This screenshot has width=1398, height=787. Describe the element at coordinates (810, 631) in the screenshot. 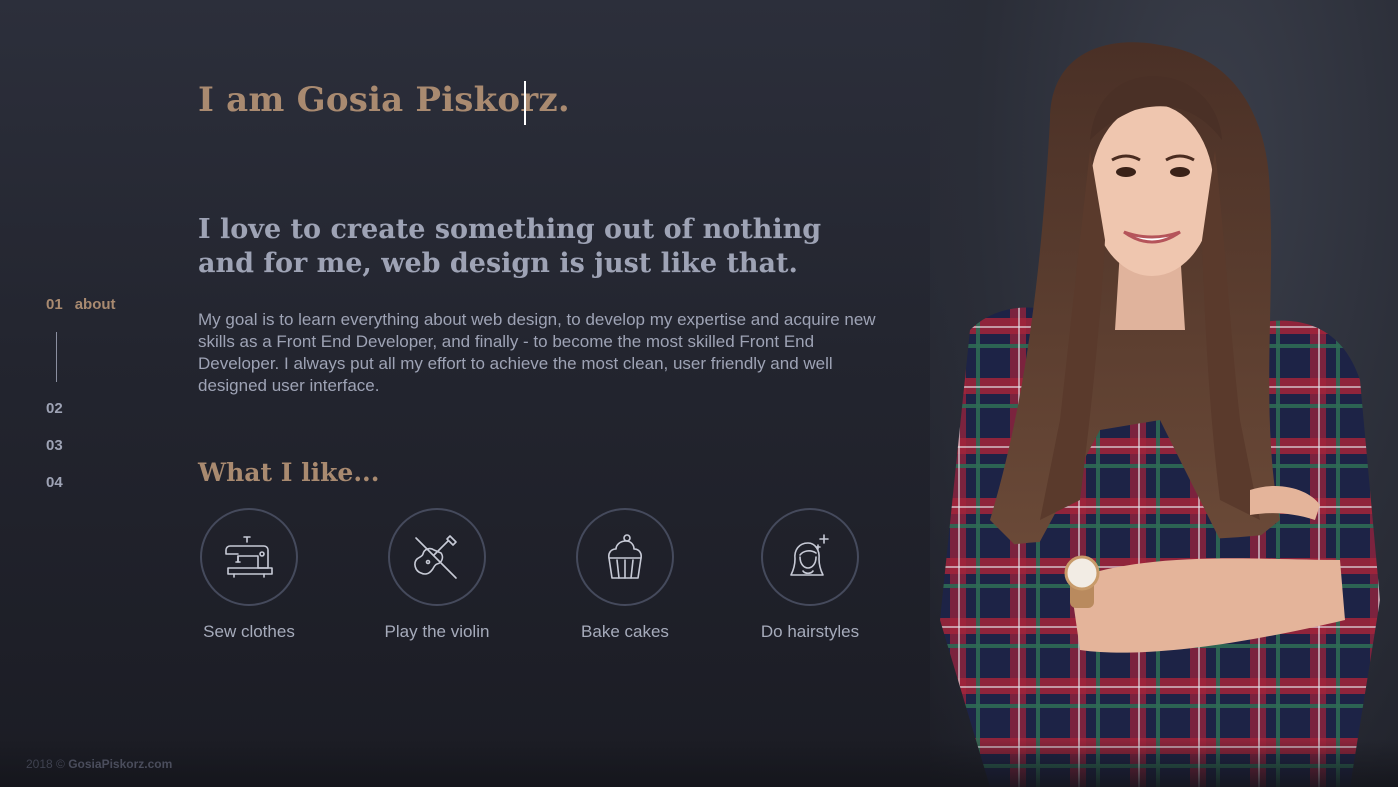

I see `like-caption: Do hairstyles` at that location.